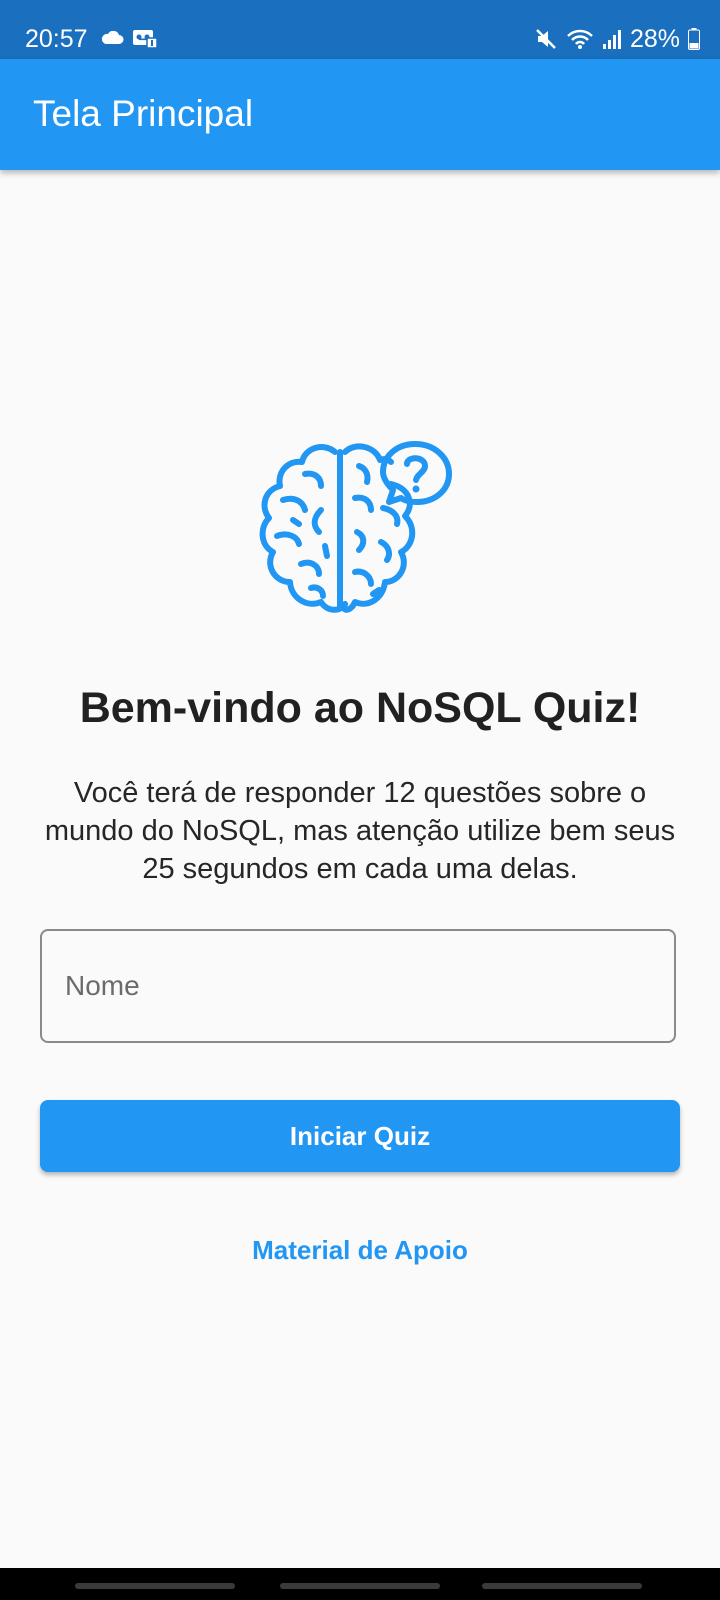 This screenshot has height=1600, width=720. What do you see at coordinates (360, 29) in the screenshot?
I see `status-bar: 20:57 28%` at bounding box center [360, 29].